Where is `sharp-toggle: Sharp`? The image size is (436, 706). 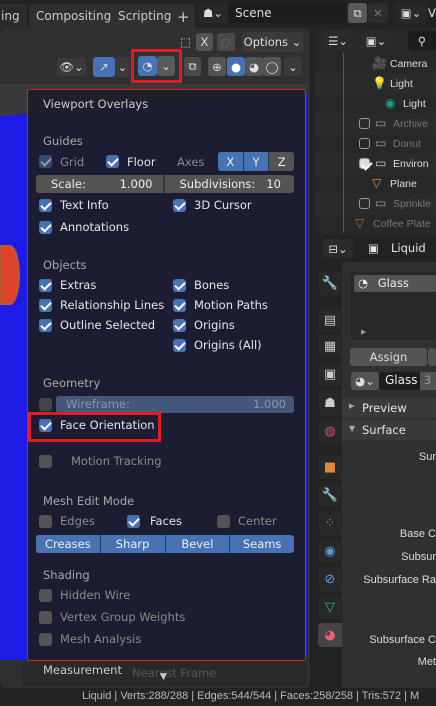 sharp-toggle: Sharp is located at coordinates (133, 544).